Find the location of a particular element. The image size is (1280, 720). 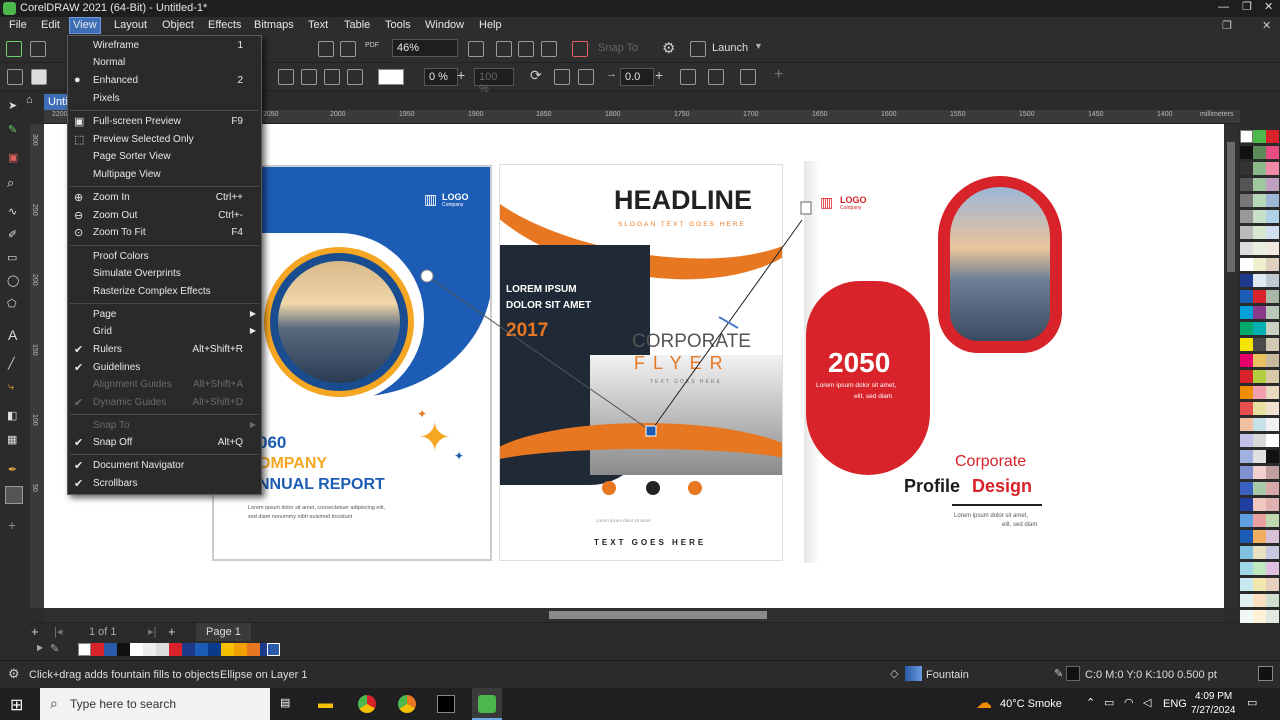

chrome-canary-icon is located at coordinates (407, 704).